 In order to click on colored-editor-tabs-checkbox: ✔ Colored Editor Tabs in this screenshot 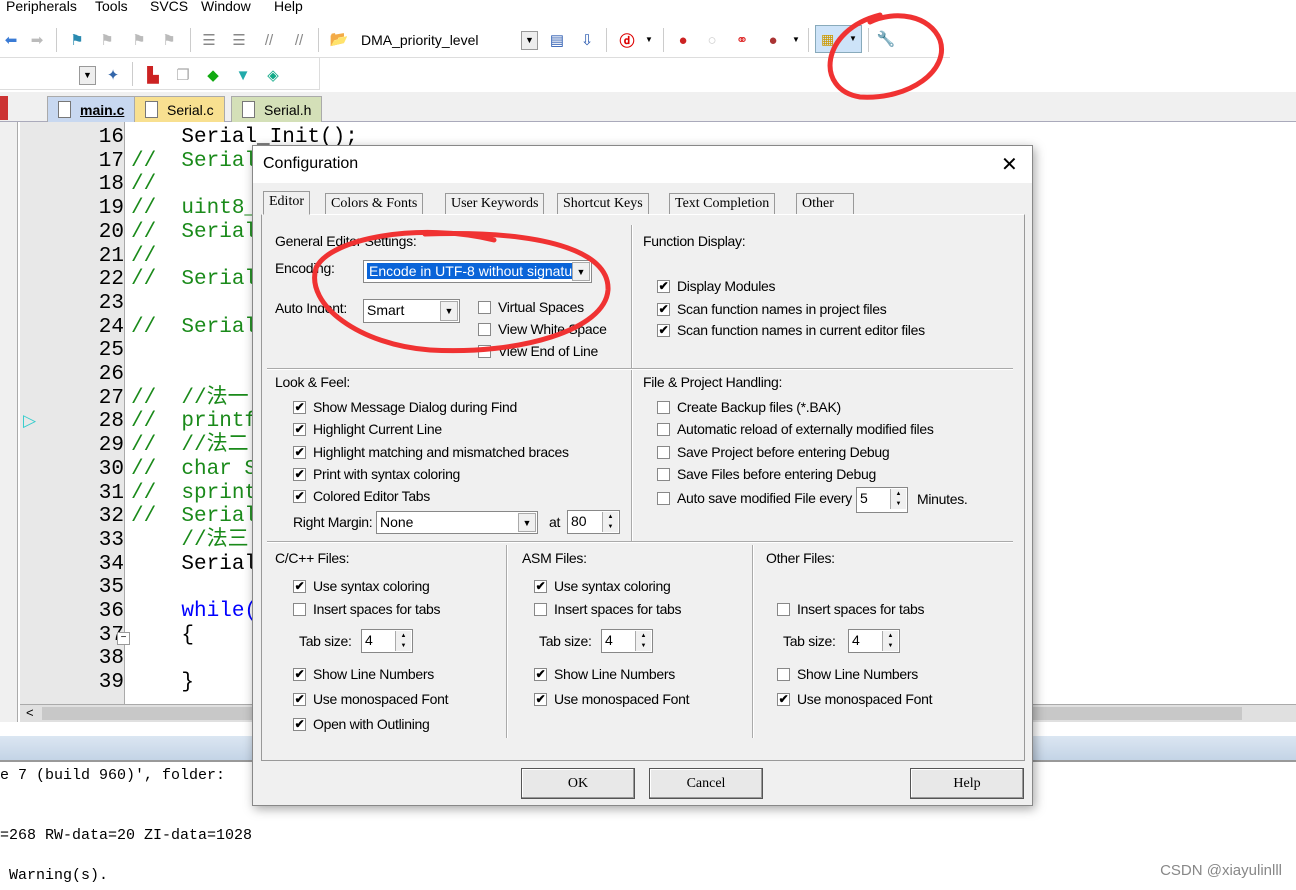, I will do `click(361, 496)`.